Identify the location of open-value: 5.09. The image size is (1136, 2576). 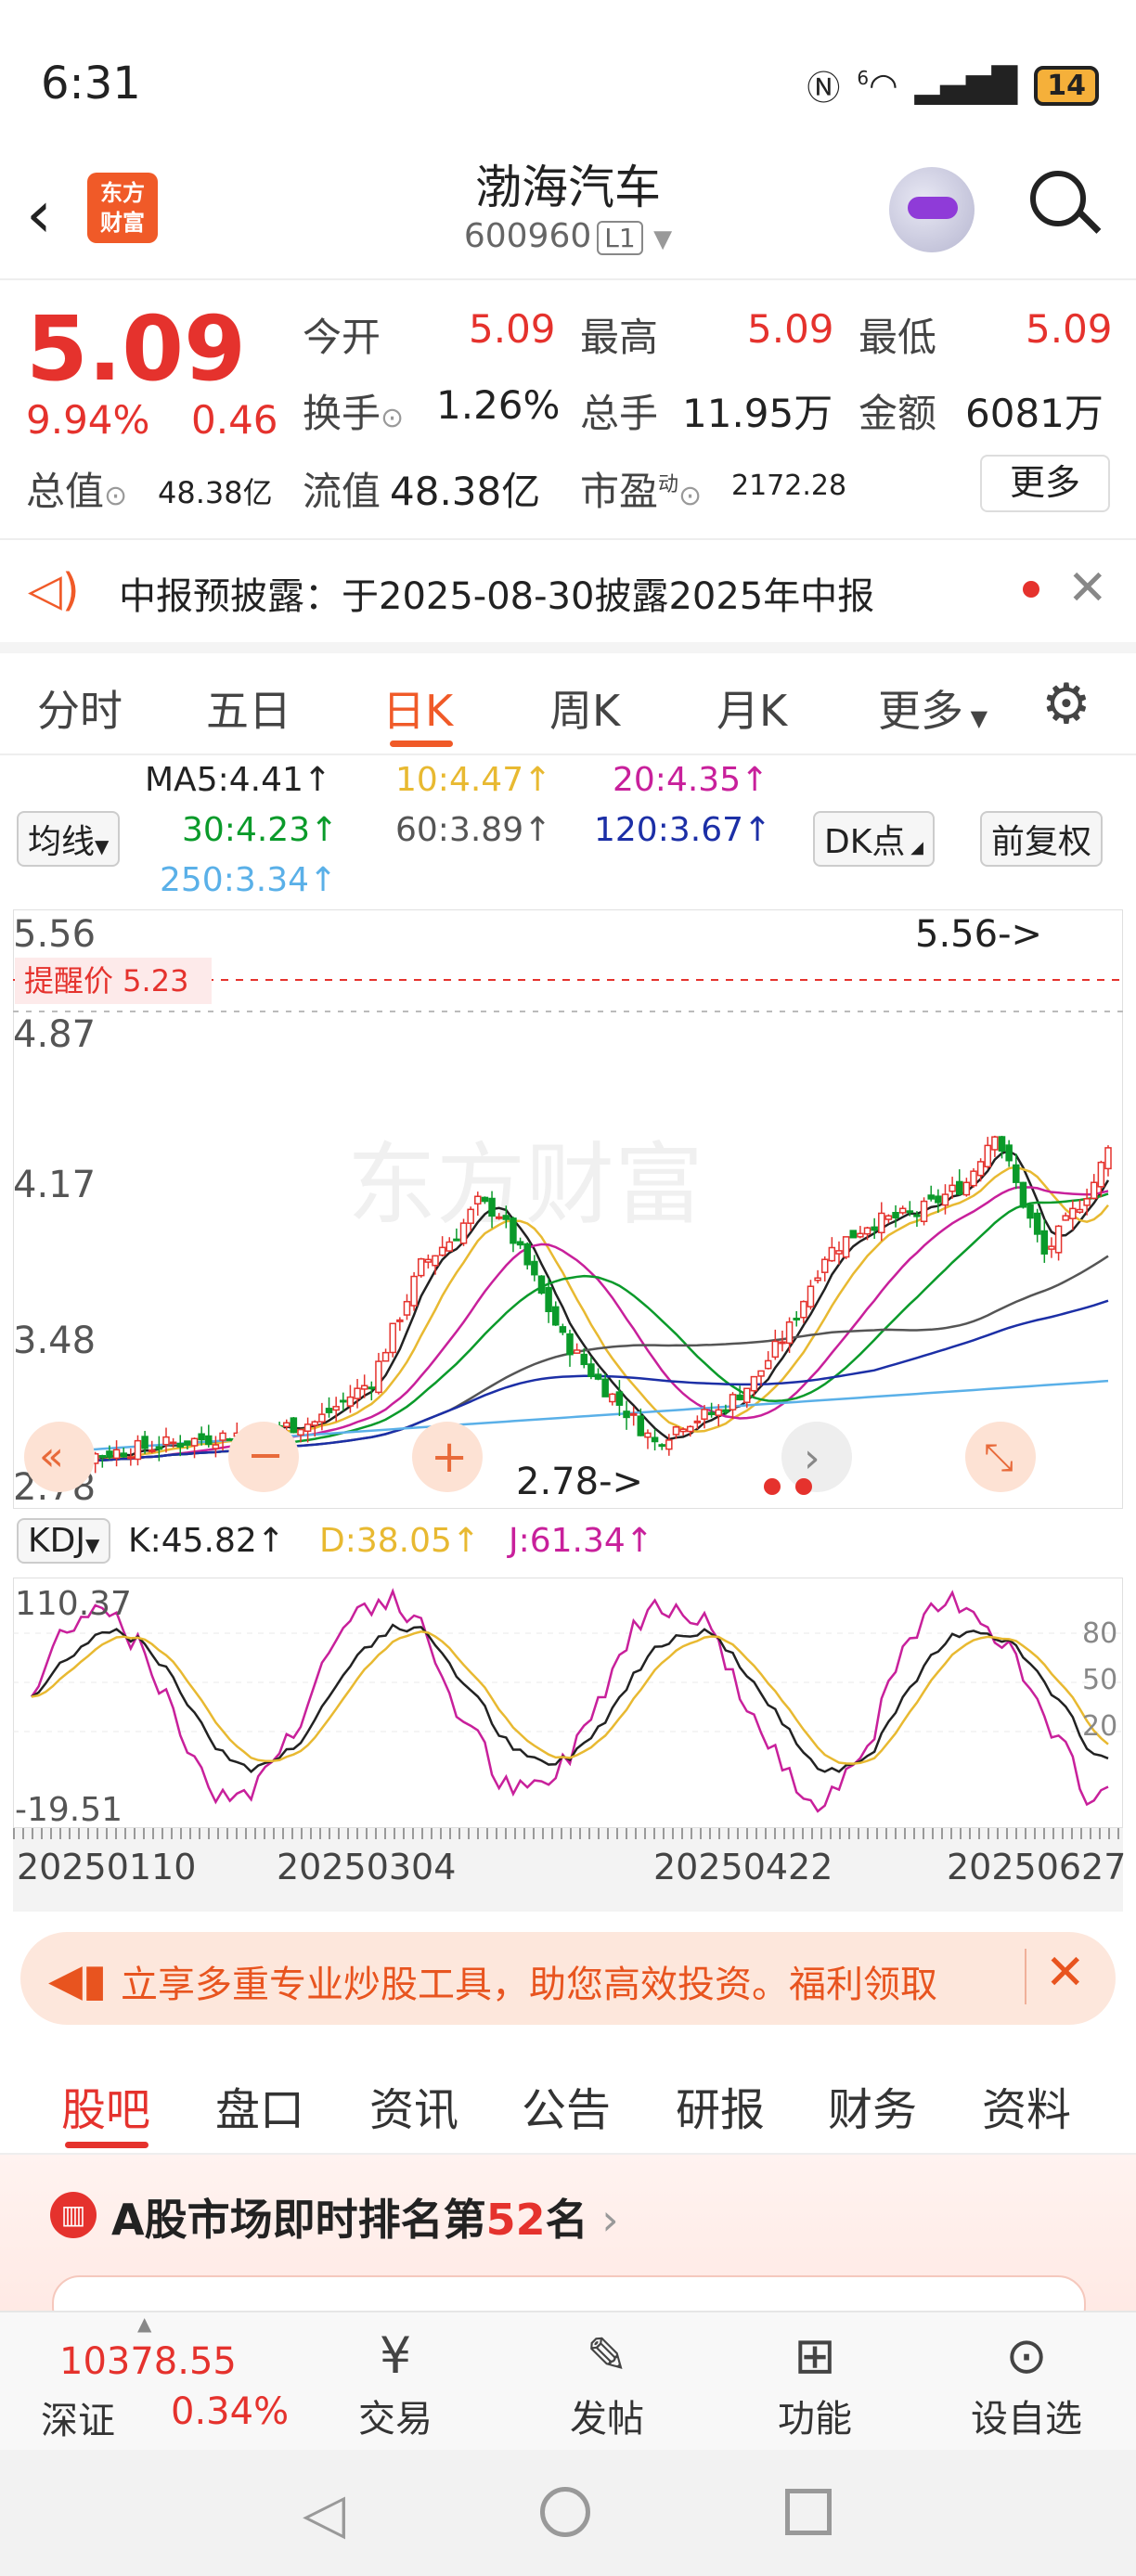
(512, 329).